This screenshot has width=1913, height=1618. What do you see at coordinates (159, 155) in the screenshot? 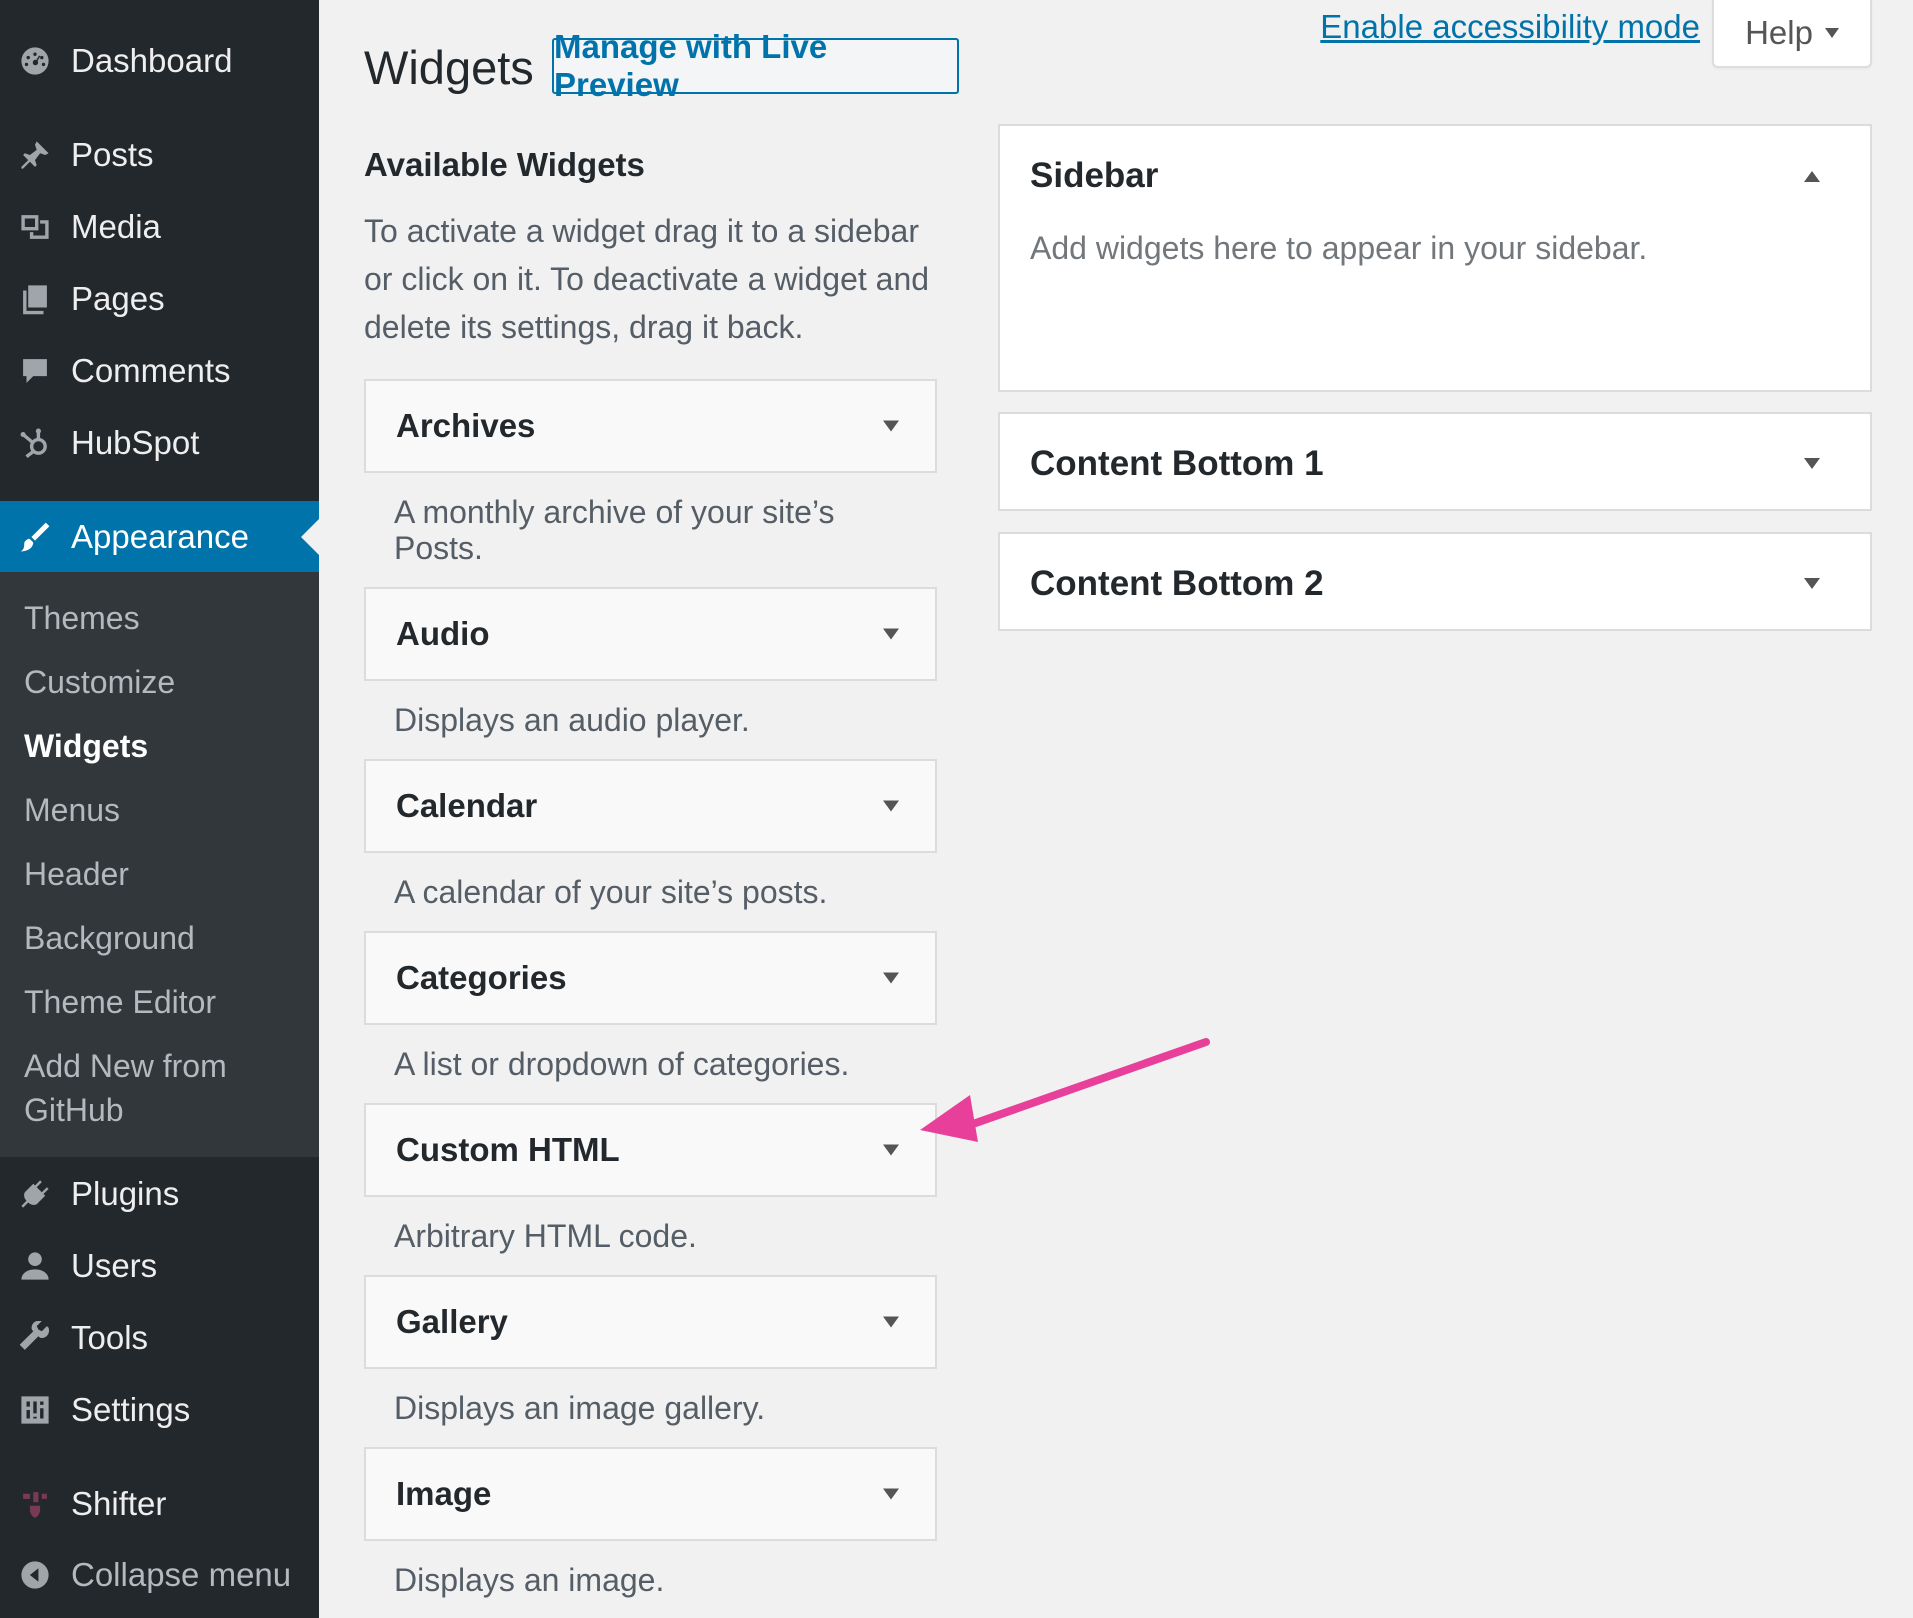
I see `menu-posts: Posts` at bounding box center [159, 155].